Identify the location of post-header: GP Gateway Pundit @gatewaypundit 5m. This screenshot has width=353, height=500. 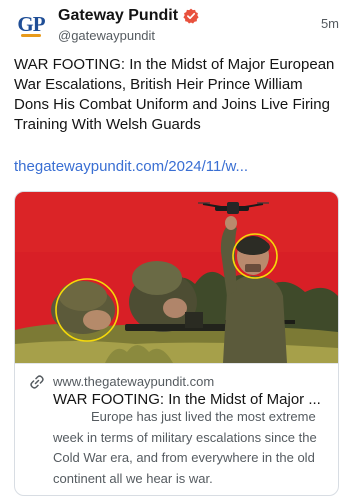
(176, 24).